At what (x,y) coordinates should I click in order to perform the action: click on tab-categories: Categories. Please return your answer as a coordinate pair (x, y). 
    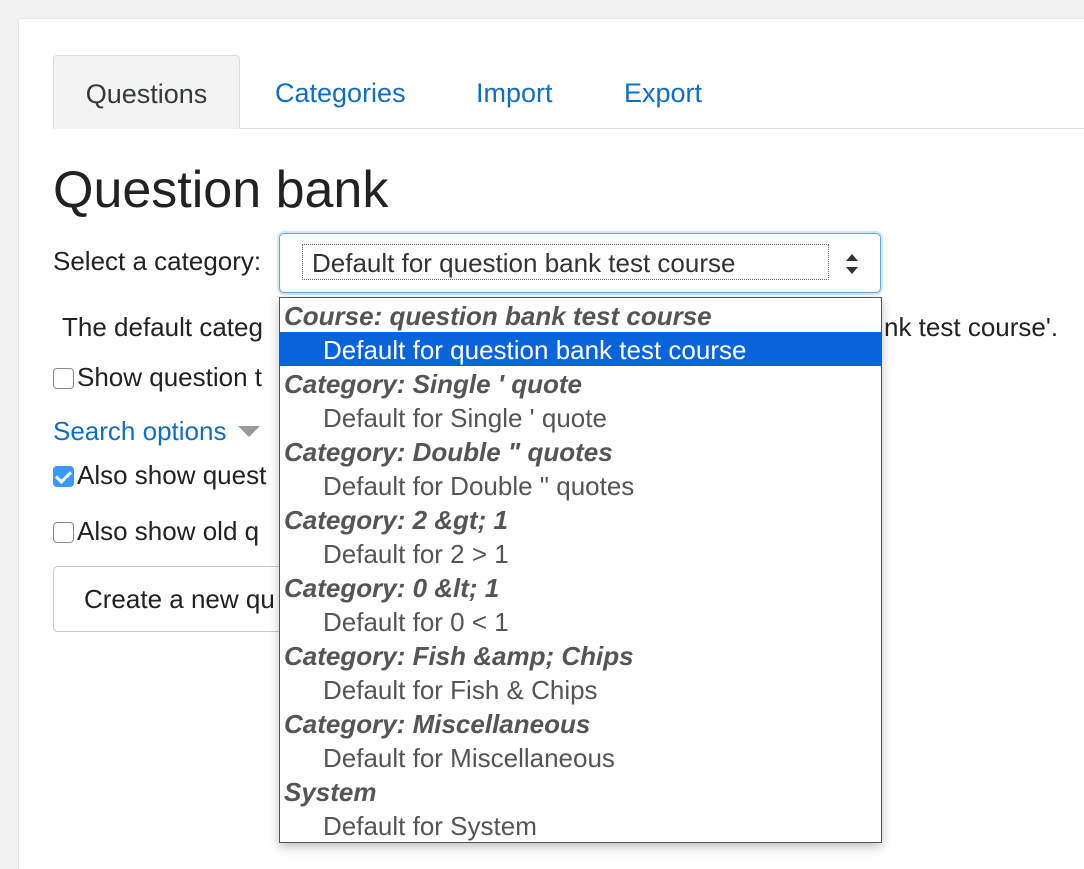
    Looking at the image, I should click on (340, 91).